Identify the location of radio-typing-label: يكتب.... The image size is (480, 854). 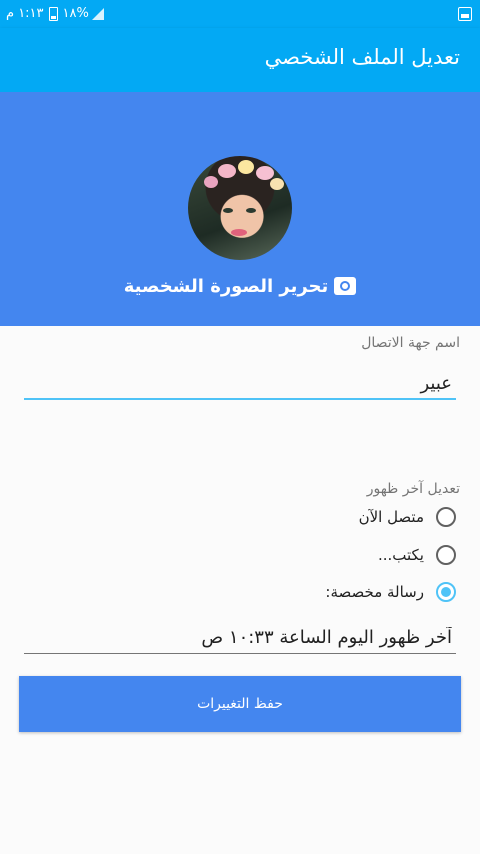
(400, 555).